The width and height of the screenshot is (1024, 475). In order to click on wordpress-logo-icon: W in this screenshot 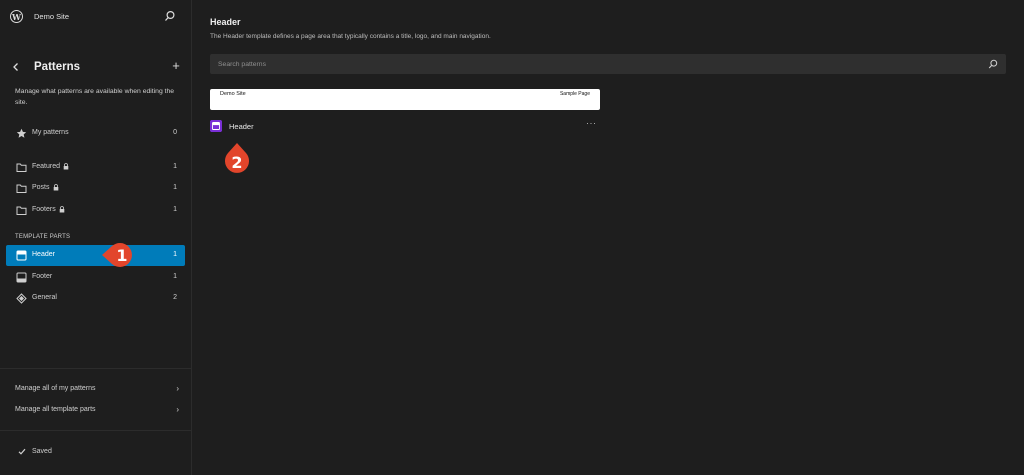, I will do `click(16, 16)`.